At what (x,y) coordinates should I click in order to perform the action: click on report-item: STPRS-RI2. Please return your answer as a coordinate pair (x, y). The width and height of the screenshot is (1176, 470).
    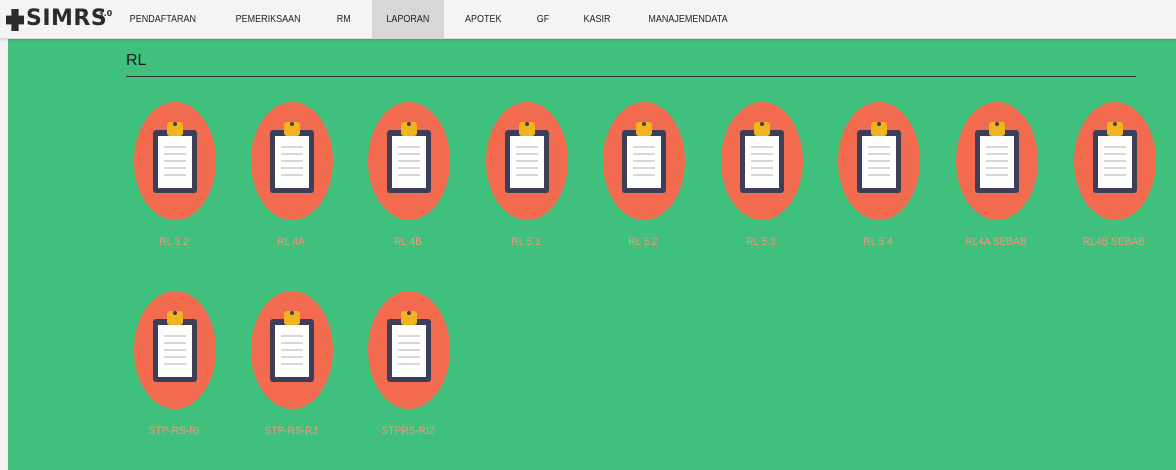
    Looking at the image, I should click on (407, 372).